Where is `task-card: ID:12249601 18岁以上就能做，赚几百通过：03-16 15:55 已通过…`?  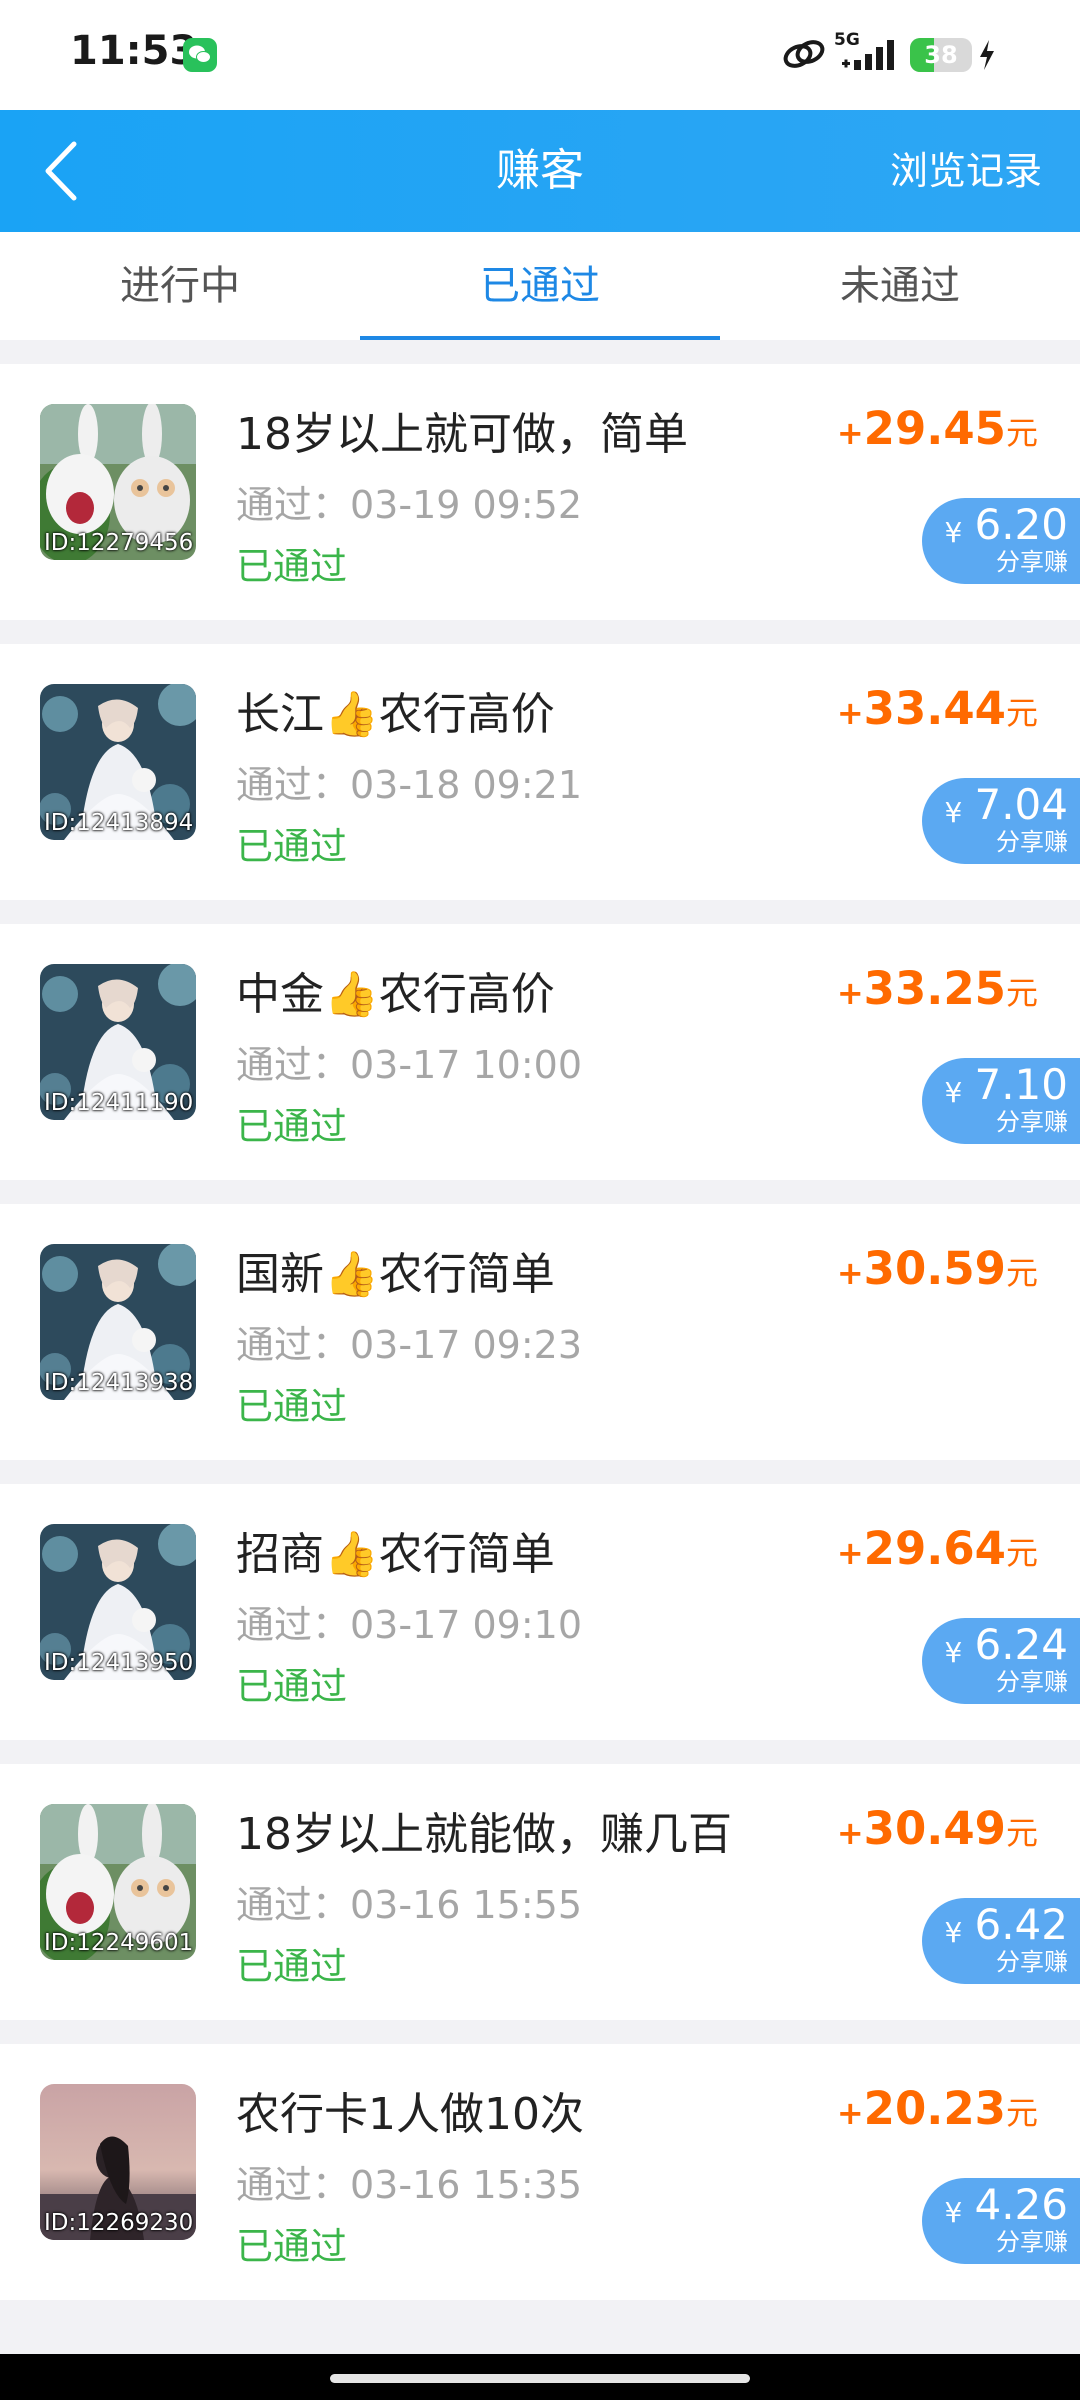 task-card: ID:12249601 18岁以上就能做，赚几百通过：03-16 15:55 已通过… is located at coordinates (540, 1892).